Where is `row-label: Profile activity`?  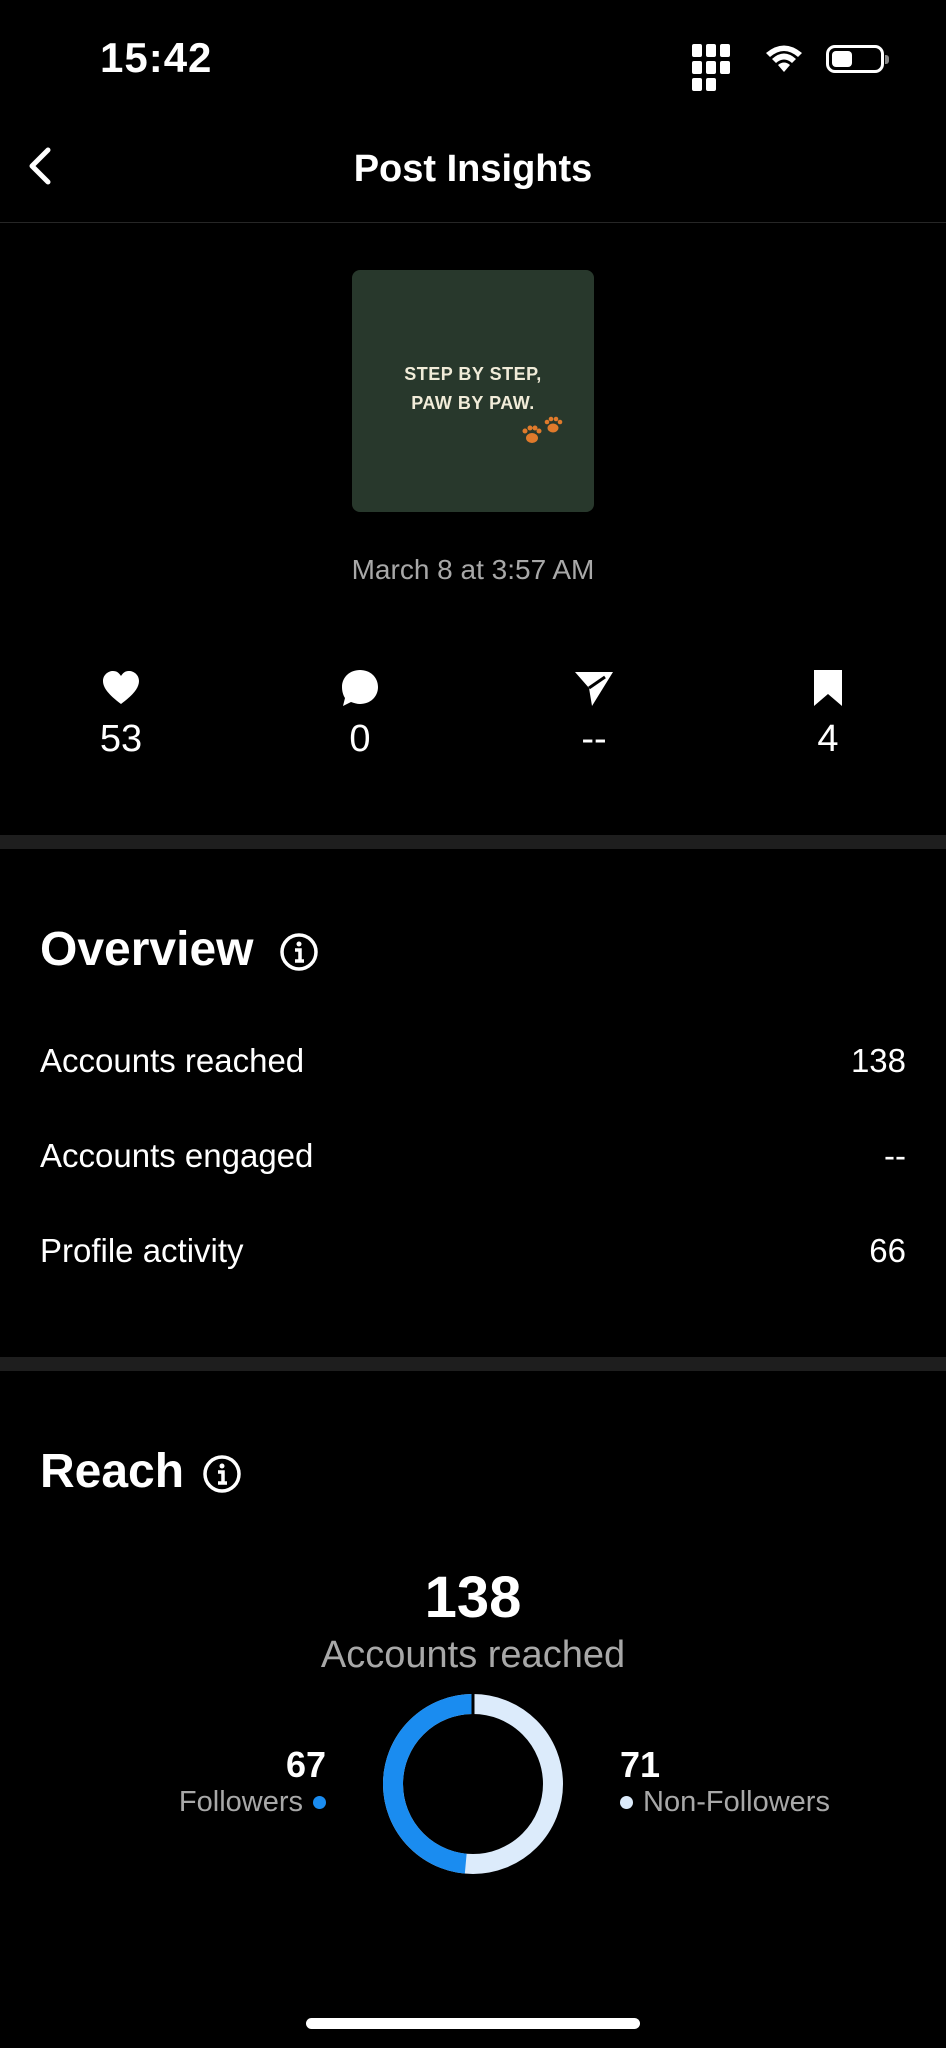 row-label: Profile activity is located at coordinates (142, 1250).